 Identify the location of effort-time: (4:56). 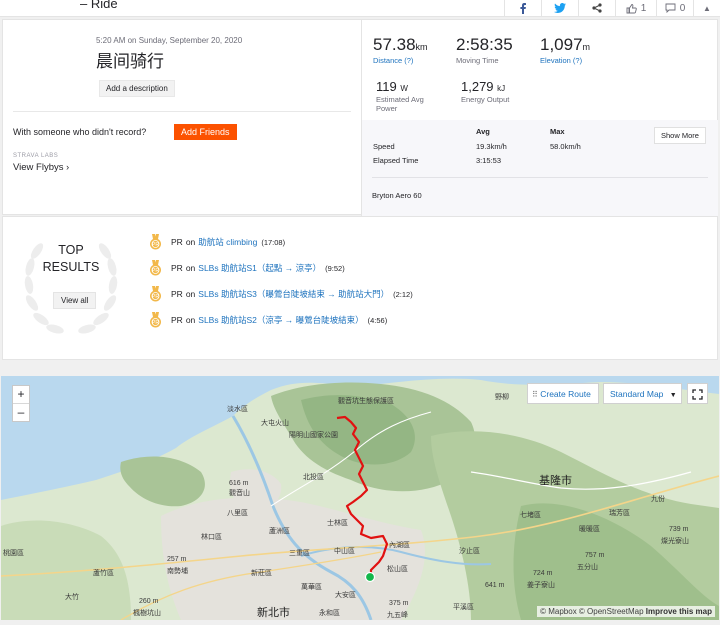
(377, 320).